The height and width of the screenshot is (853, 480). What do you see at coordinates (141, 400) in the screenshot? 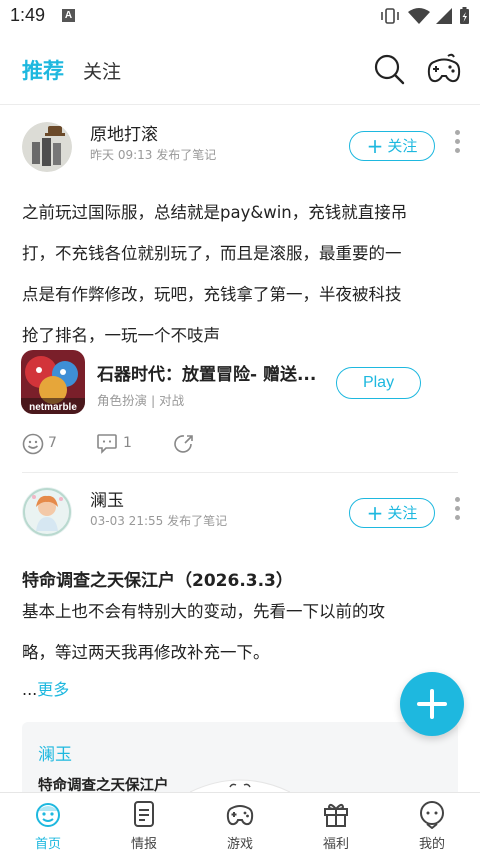
I see `game-tags: 角色扮演 | 对战` at bounding box center [141, 400].